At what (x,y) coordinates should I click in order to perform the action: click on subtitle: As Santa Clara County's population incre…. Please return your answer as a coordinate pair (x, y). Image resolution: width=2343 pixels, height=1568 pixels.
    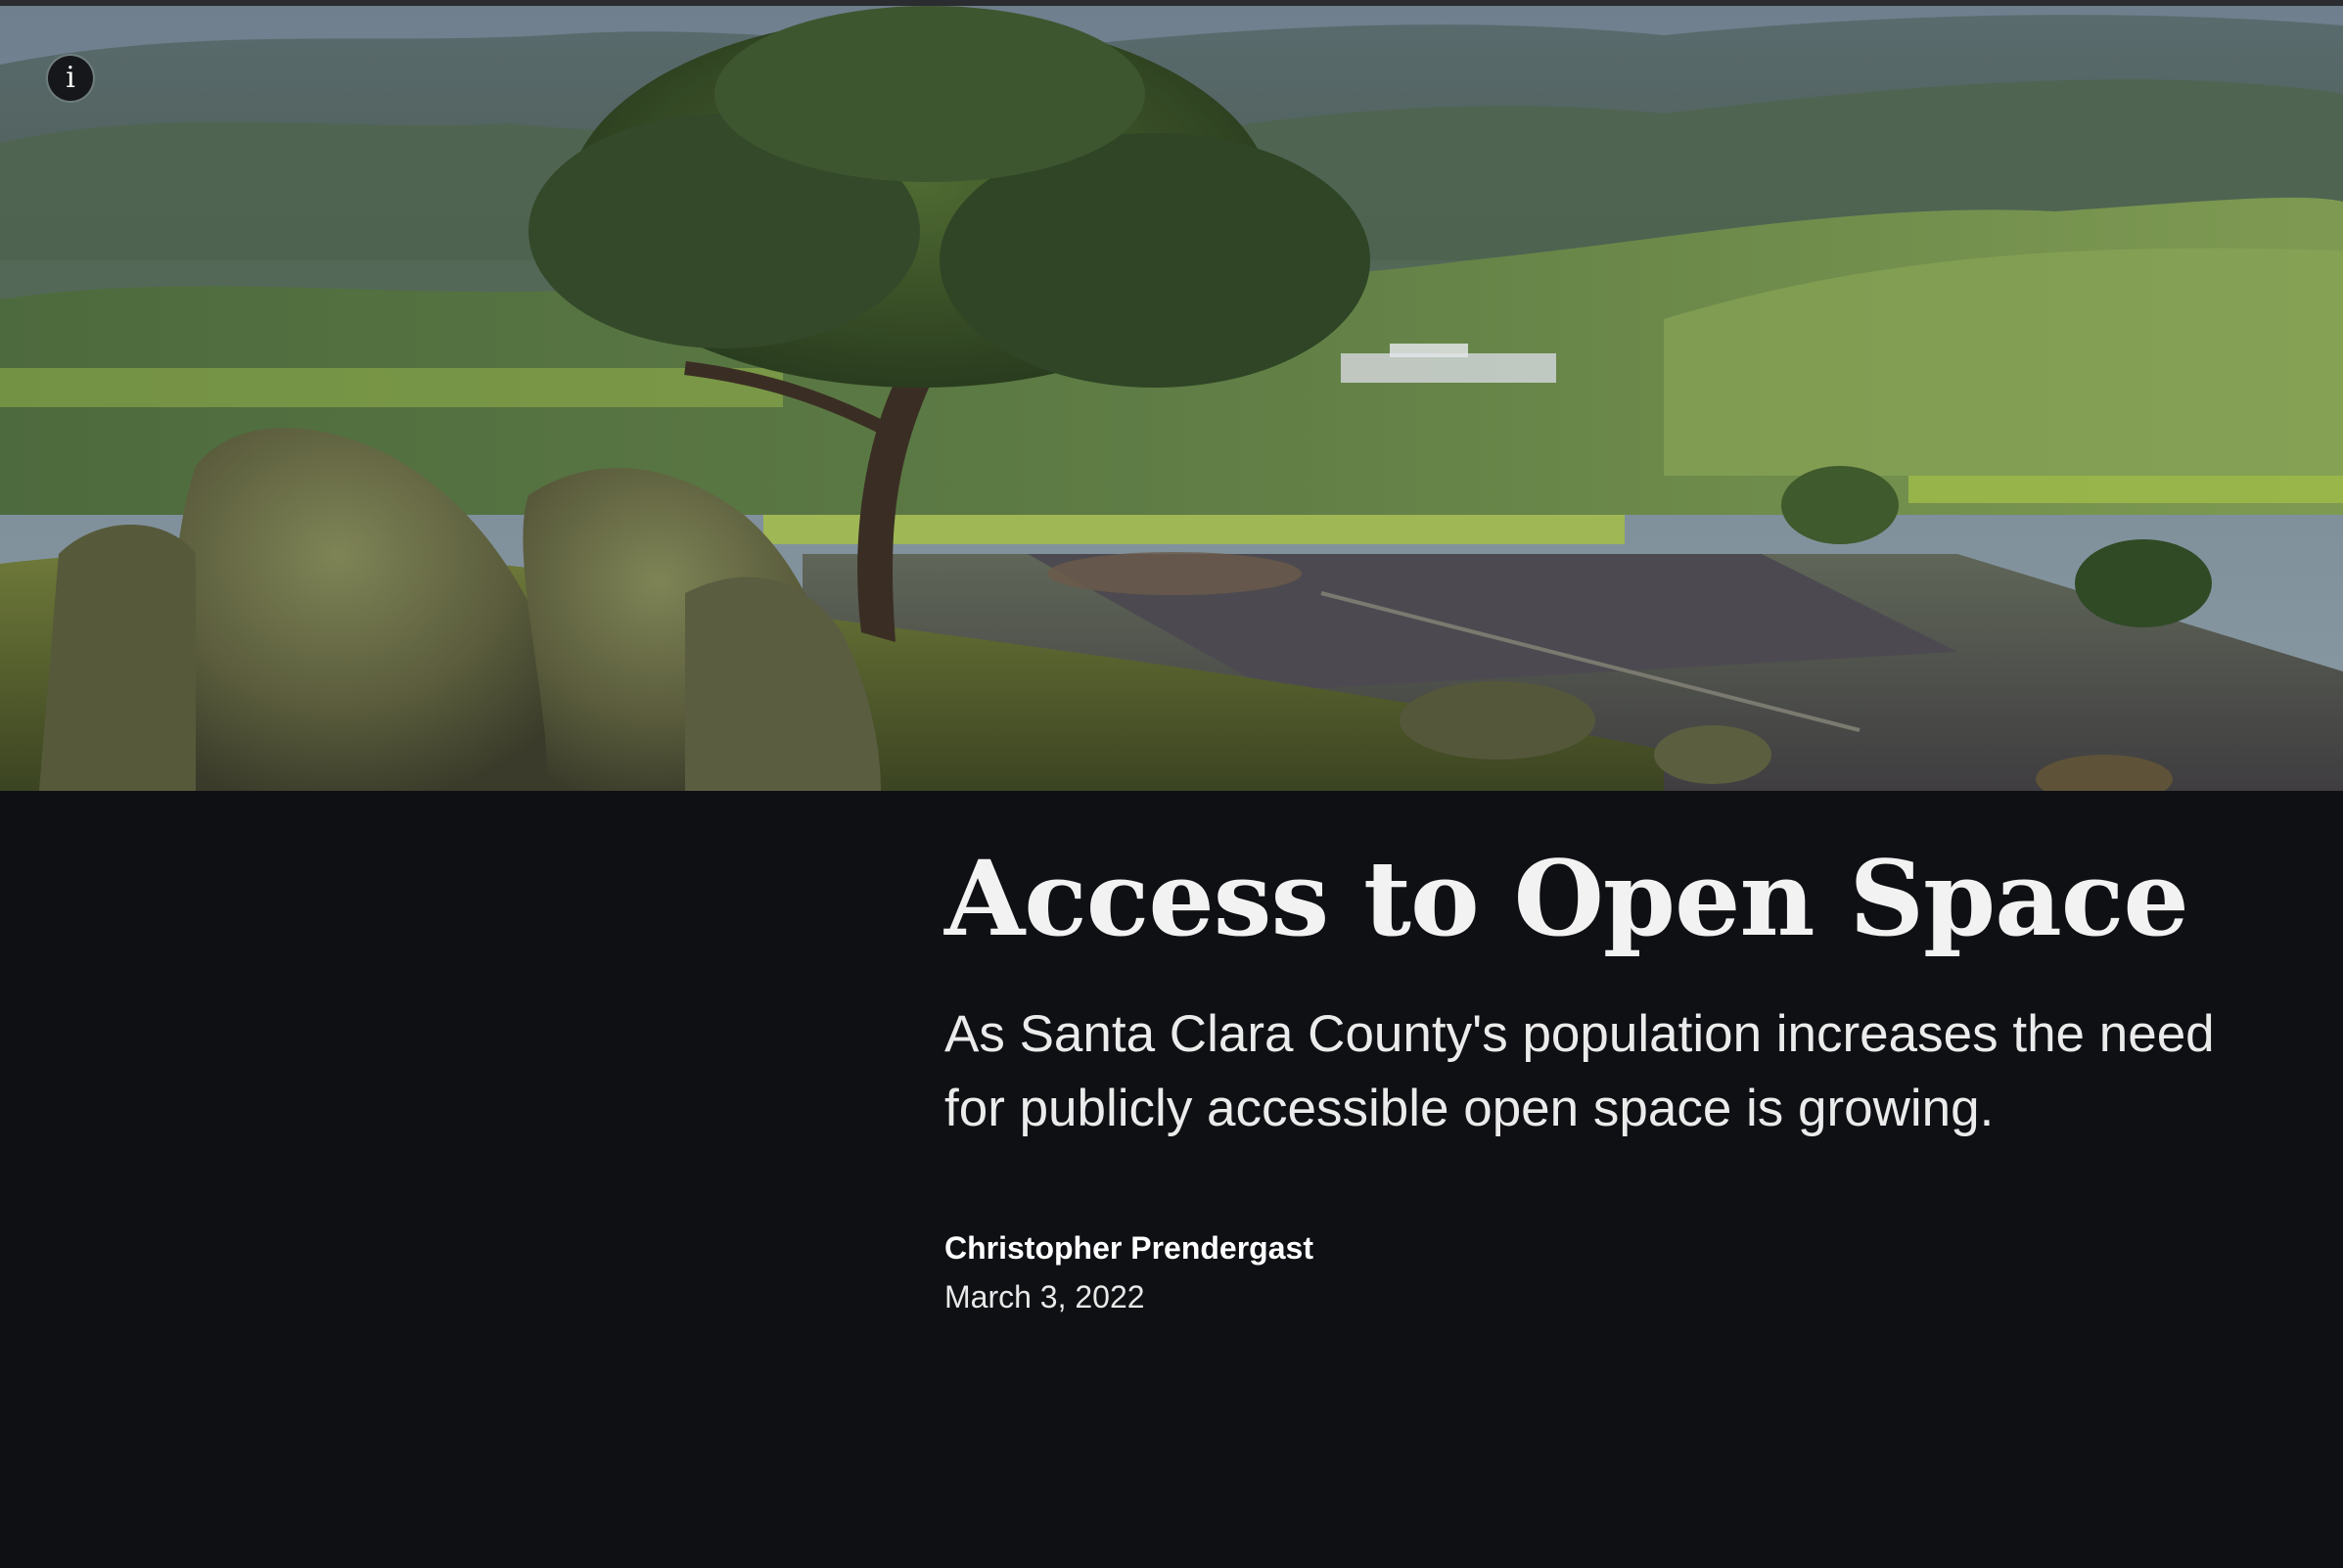
    Looking at the image, I should click on (1579, 1070).